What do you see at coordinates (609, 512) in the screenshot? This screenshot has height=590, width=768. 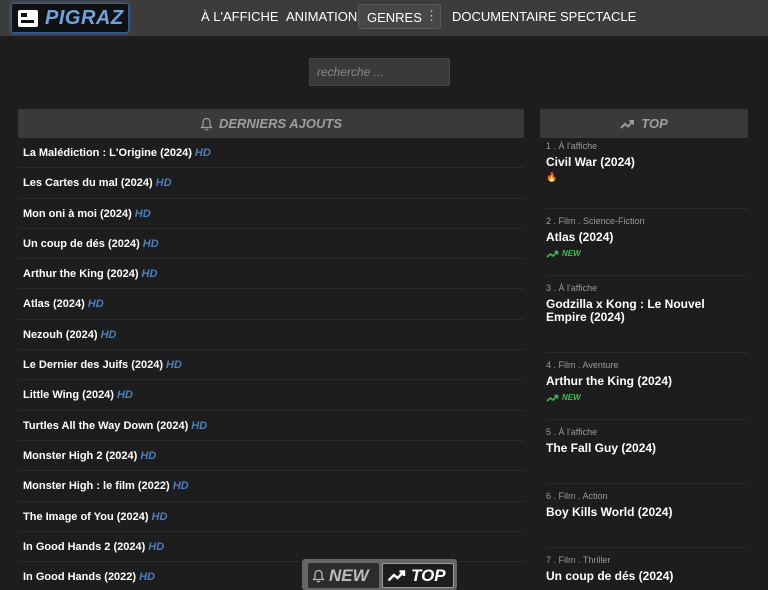 I see `top-item-title: Boy Kills World (2024)` at bounding box center [609, 512].